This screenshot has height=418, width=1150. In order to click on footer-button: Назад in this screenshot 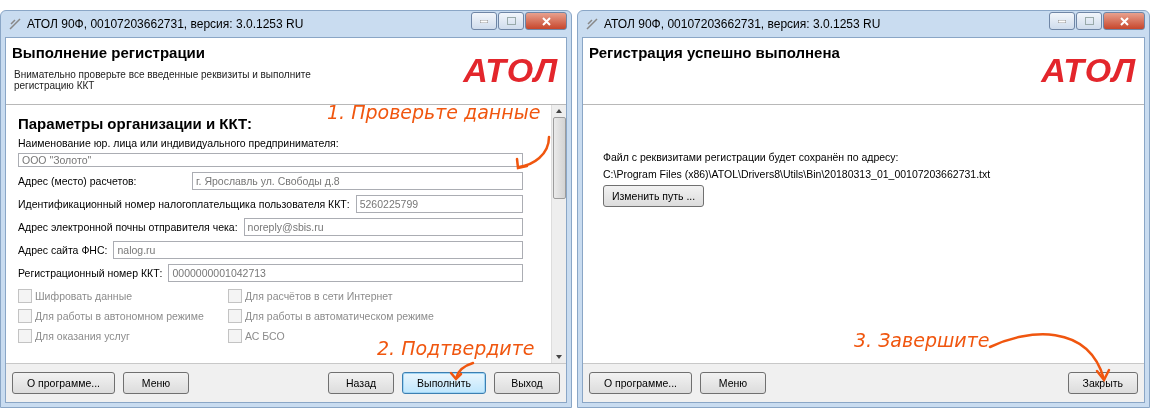, I will do `click(361, 383)`.